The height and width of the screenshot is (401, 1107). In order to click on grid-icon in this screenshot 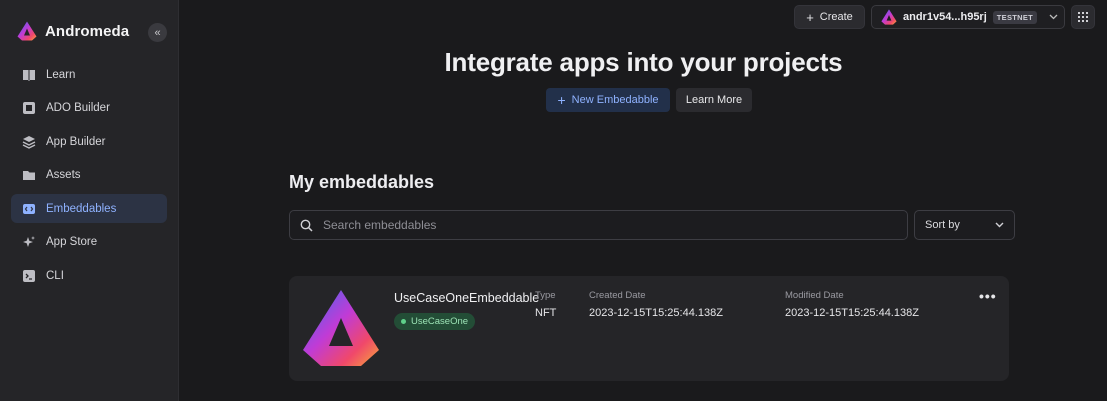, I will do `click(1083, 17)`.